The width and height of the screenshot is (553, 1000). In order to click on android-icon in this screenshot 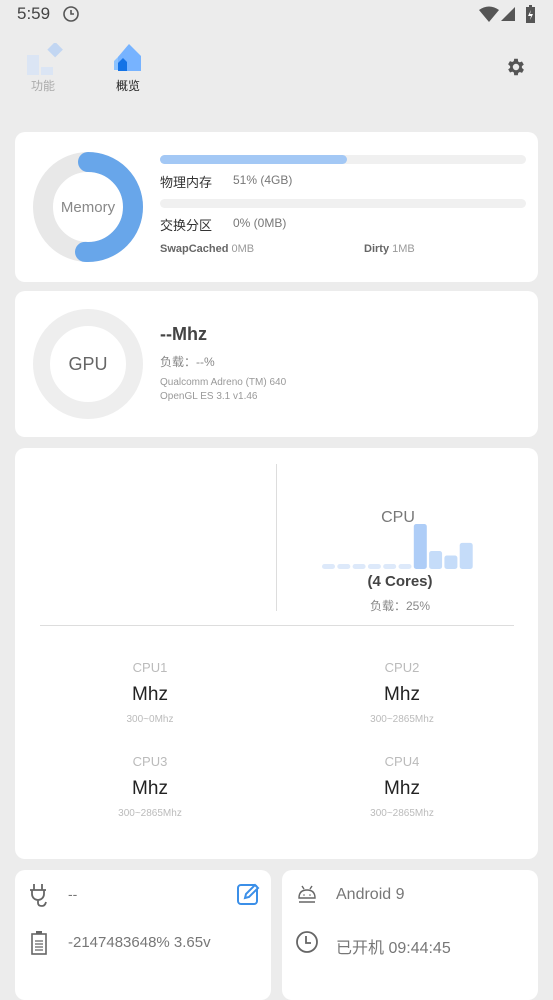, I will do `click(307, 894)`.